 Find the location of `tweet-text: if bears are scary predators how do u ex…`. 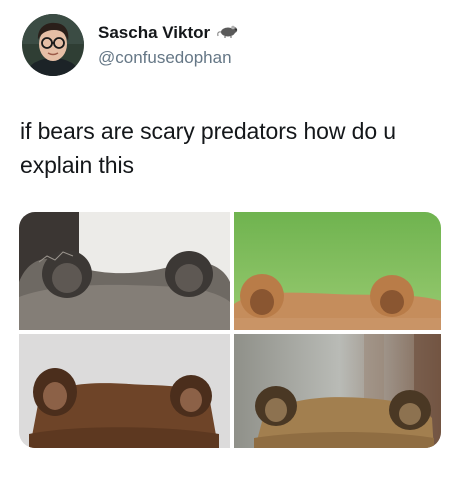

tweet-text: if bears are scary predators how do u ex… is located at coordinates (208, 148).